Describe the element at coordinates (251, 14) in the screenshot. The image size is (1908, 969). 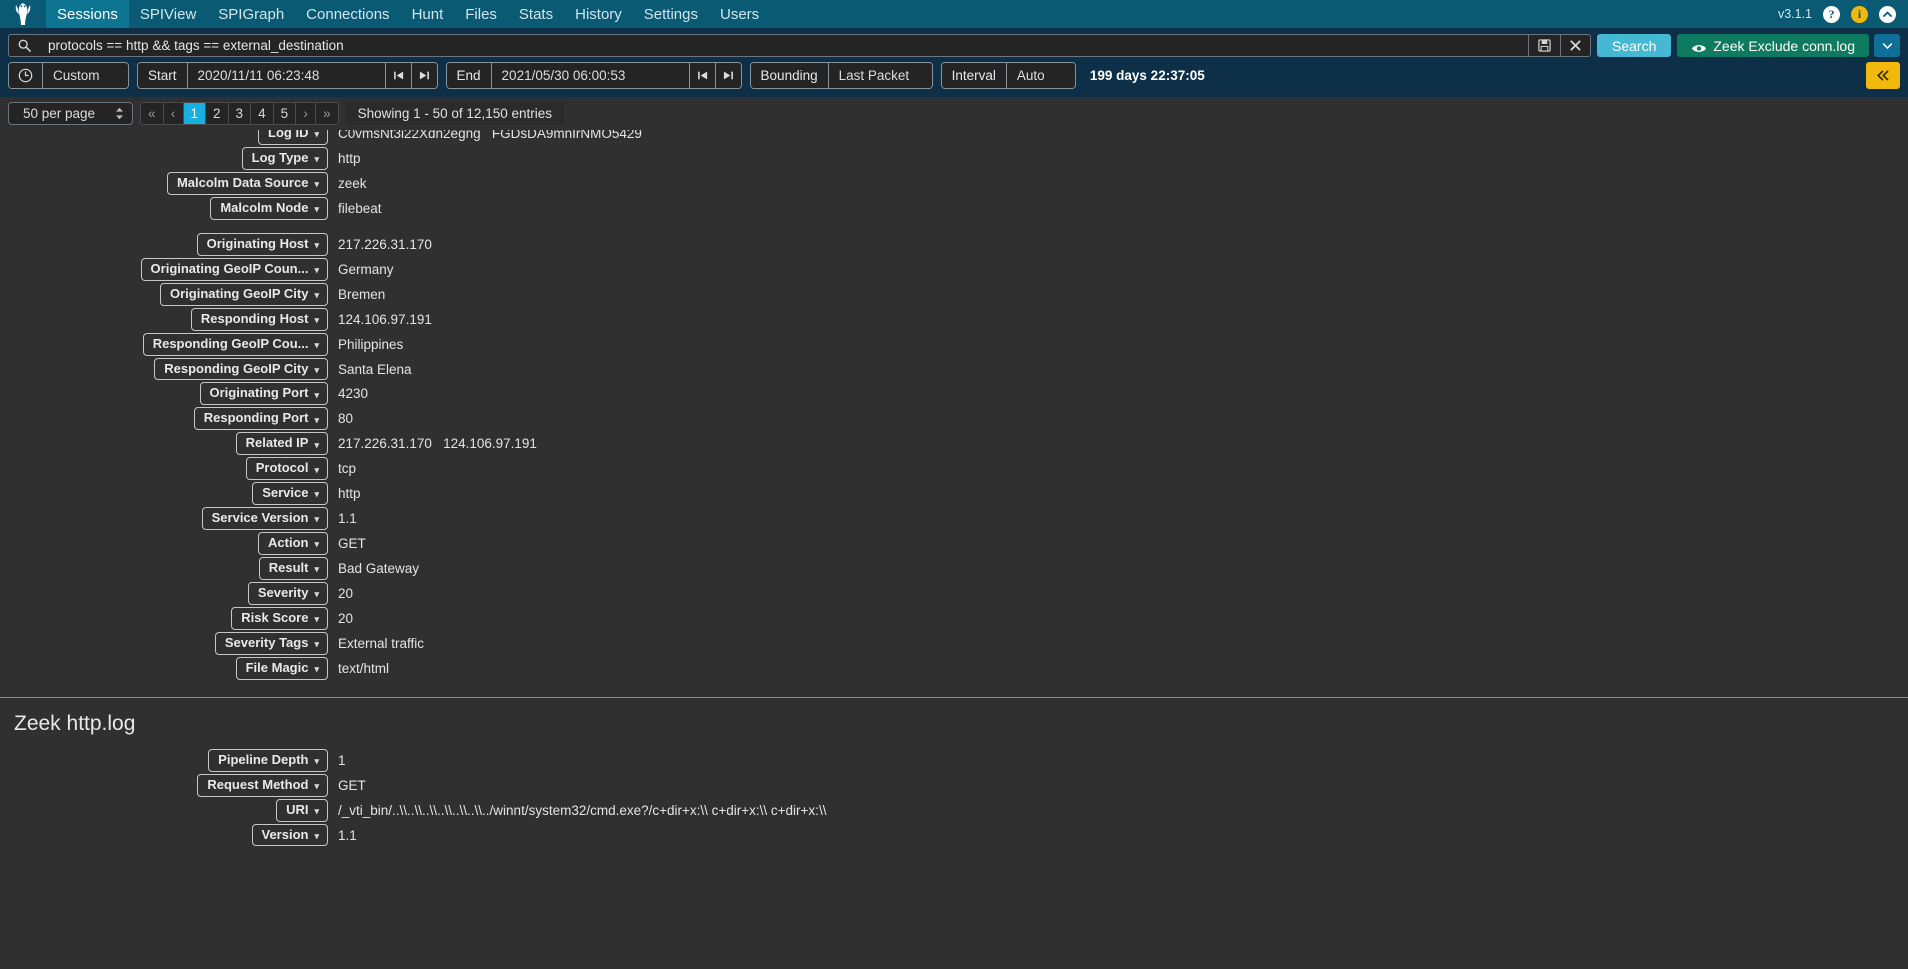
I see `nav-item-spigraph: SPIGraph` at that location.